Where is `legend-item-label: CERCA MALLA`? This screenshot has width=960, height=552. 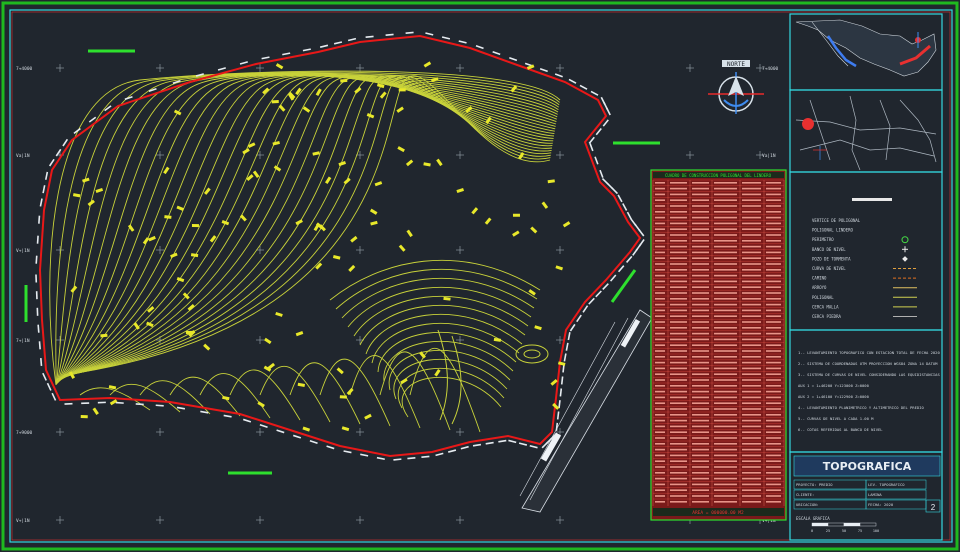 legend-item-label: CERCA MALLA is located at coordinates (825, 306).